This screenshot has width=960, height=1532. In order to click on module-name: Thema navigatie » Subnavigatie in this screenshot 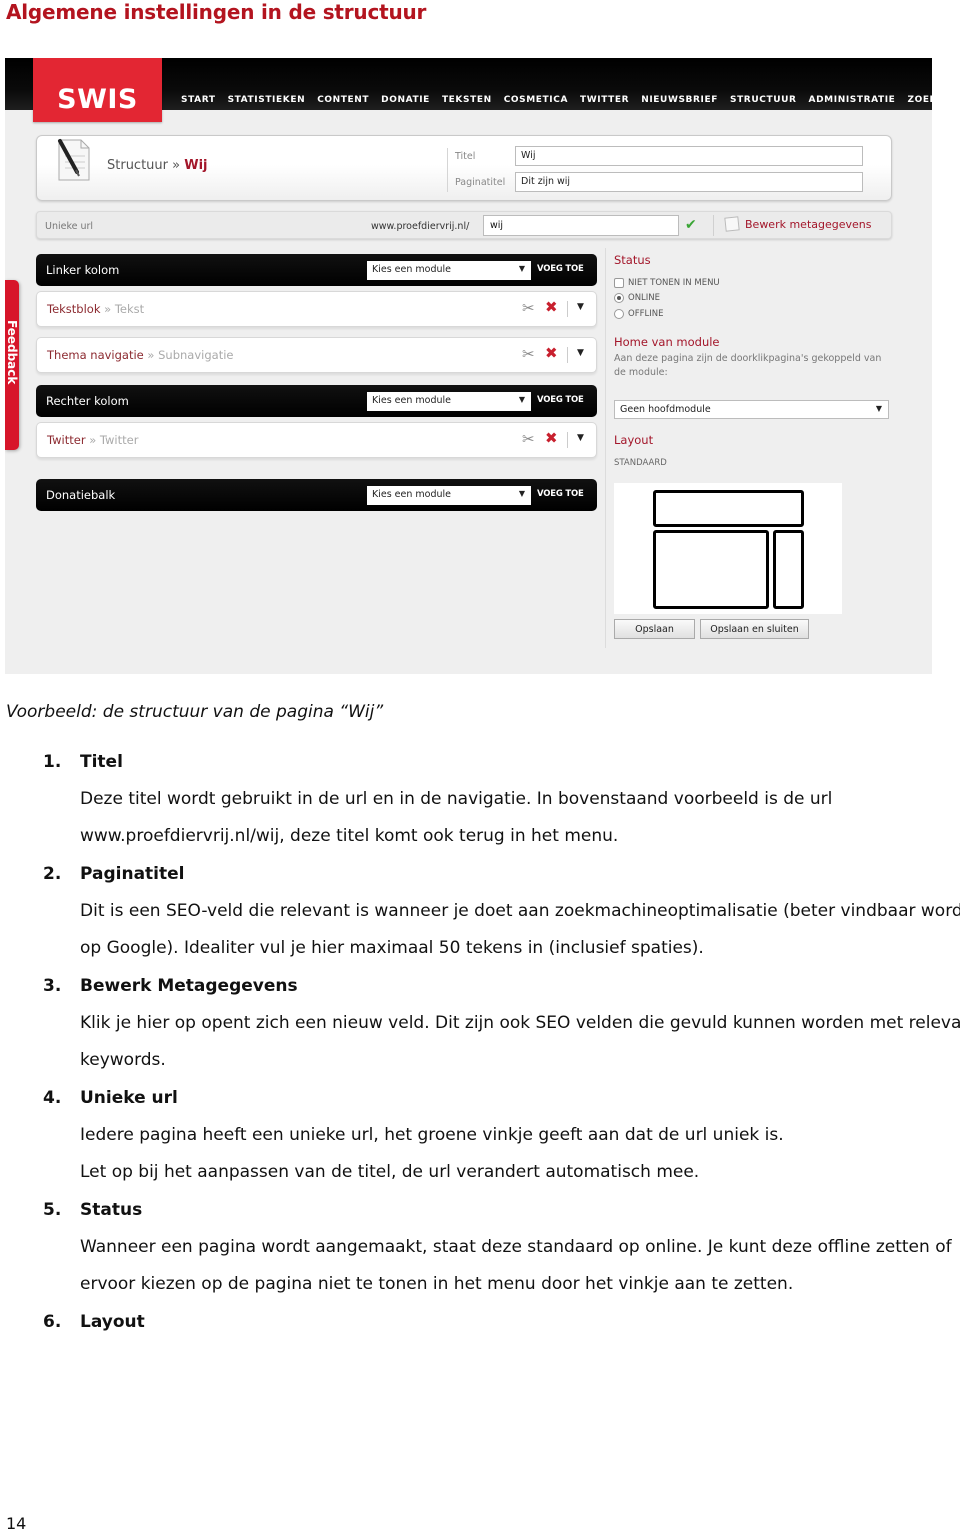, I will do `click(140, 355)`.